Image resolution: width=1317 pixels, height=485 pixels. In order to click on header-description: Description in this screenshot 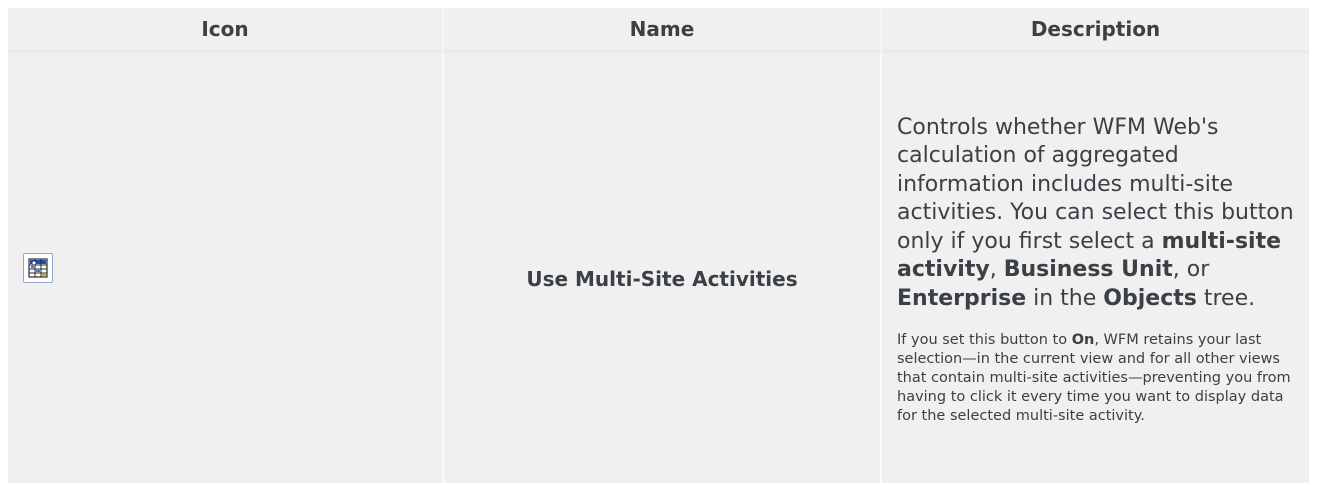, I will do `click(1095, 30)`.